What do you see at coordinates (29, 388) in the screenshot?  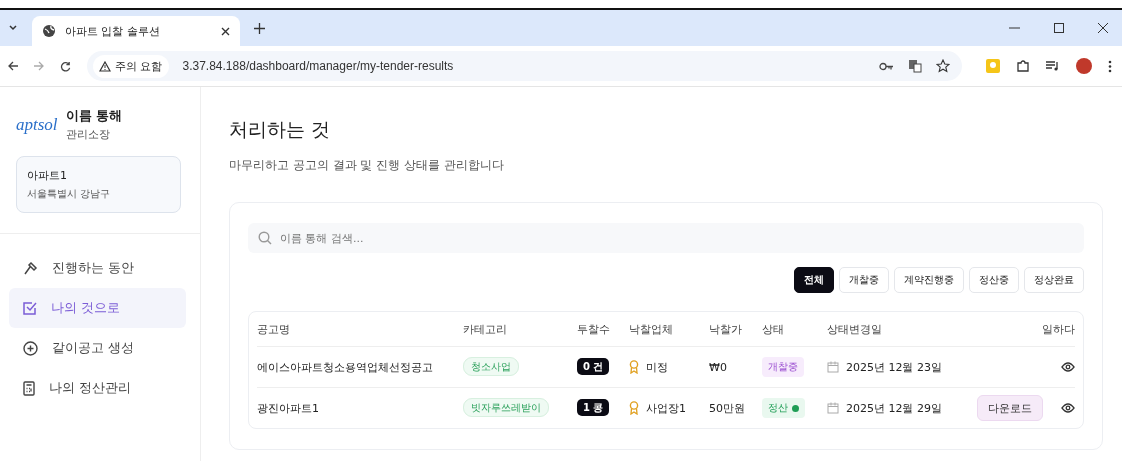 I see `calculator-icon` at bounding box center [29, 388].